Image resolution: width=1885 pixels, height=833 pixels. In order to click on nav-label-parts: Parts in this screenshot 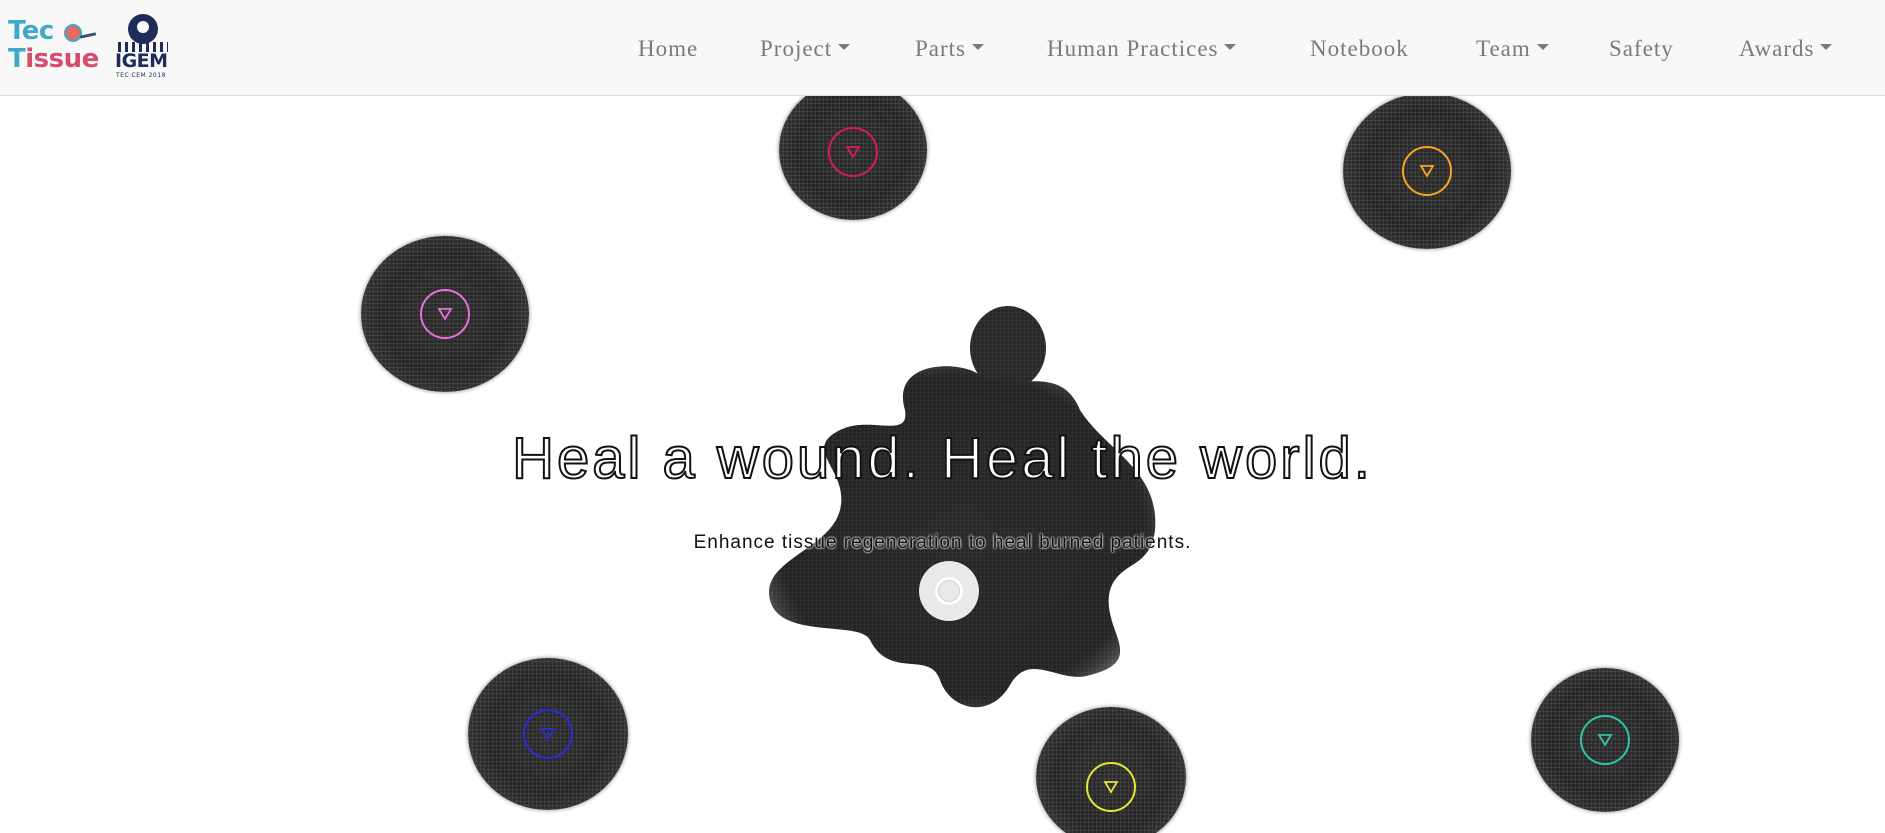, I will do `click(940, 48)`.